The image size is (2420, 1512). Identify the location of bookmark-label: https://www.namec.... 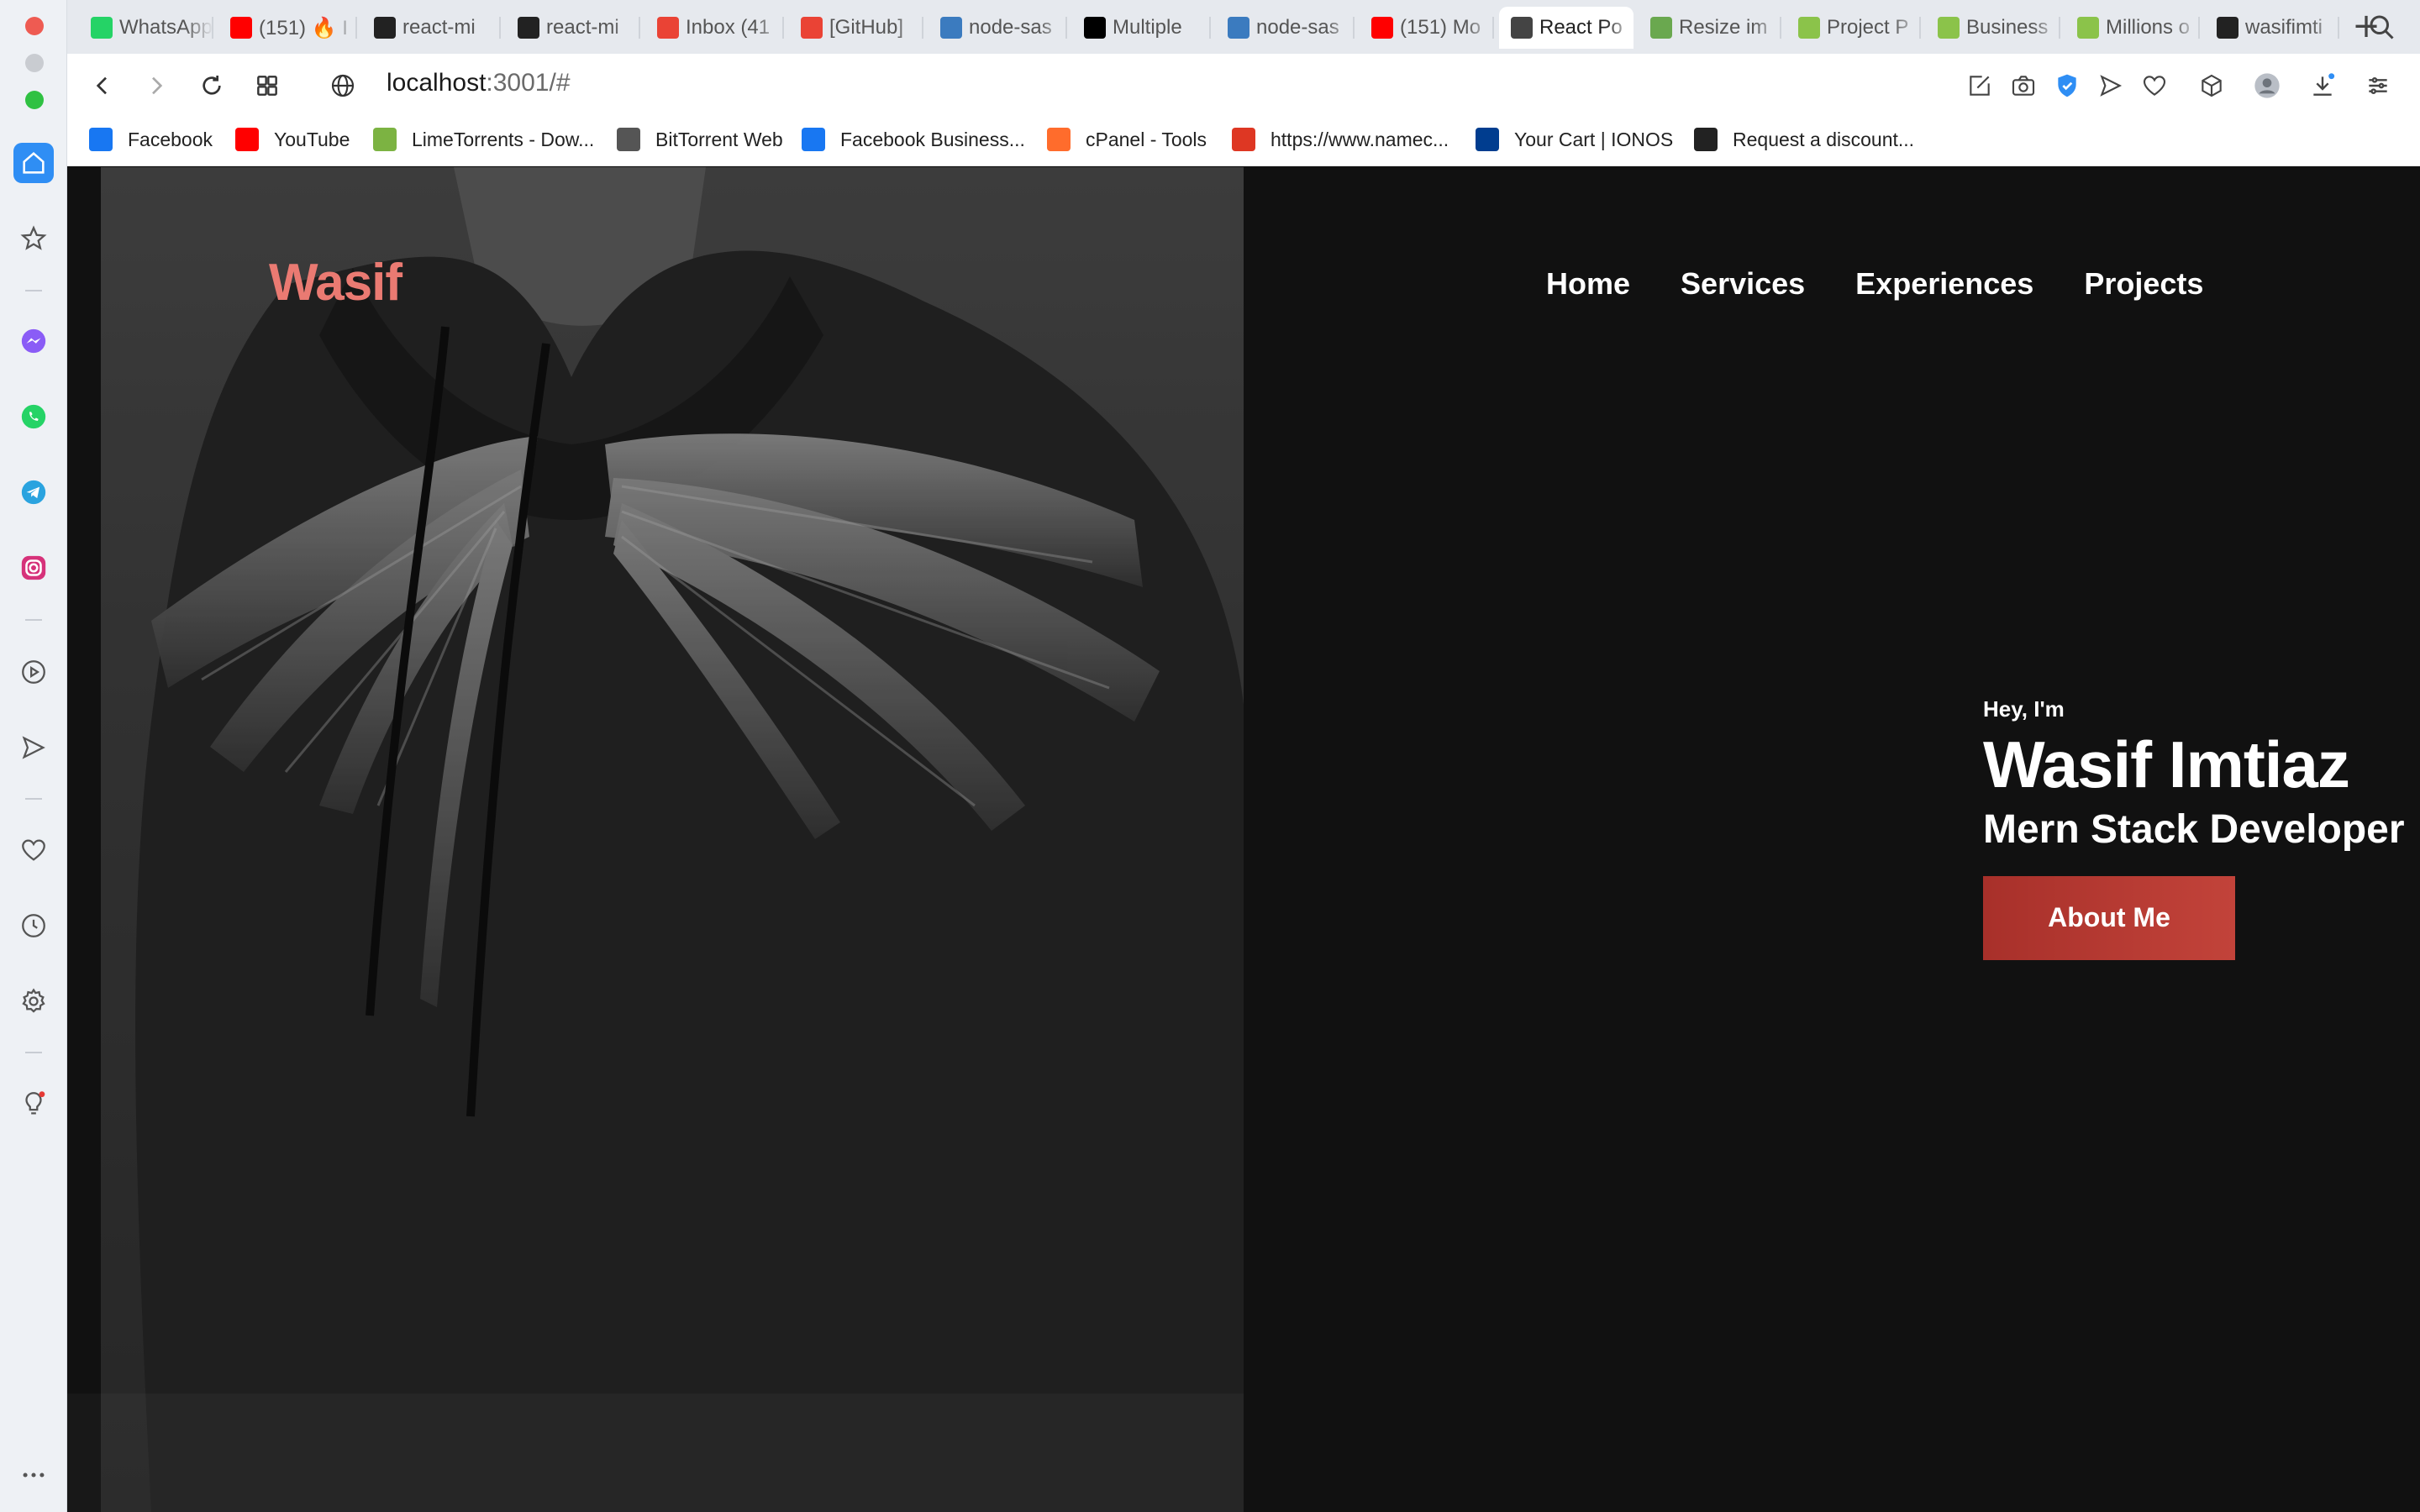
(1359, 139).